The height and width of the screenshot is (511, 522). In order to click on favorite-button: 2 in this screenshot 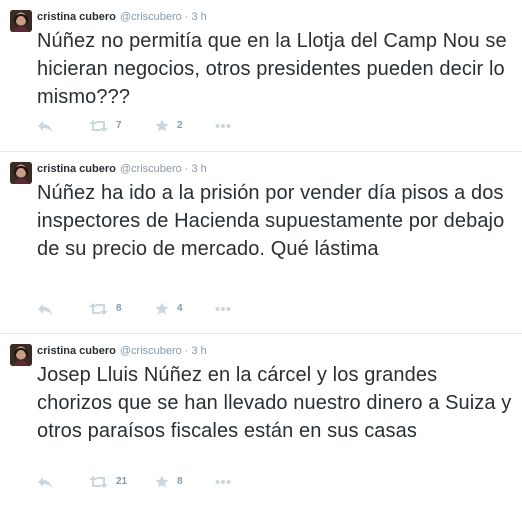, I will do `click(169, 126)`.